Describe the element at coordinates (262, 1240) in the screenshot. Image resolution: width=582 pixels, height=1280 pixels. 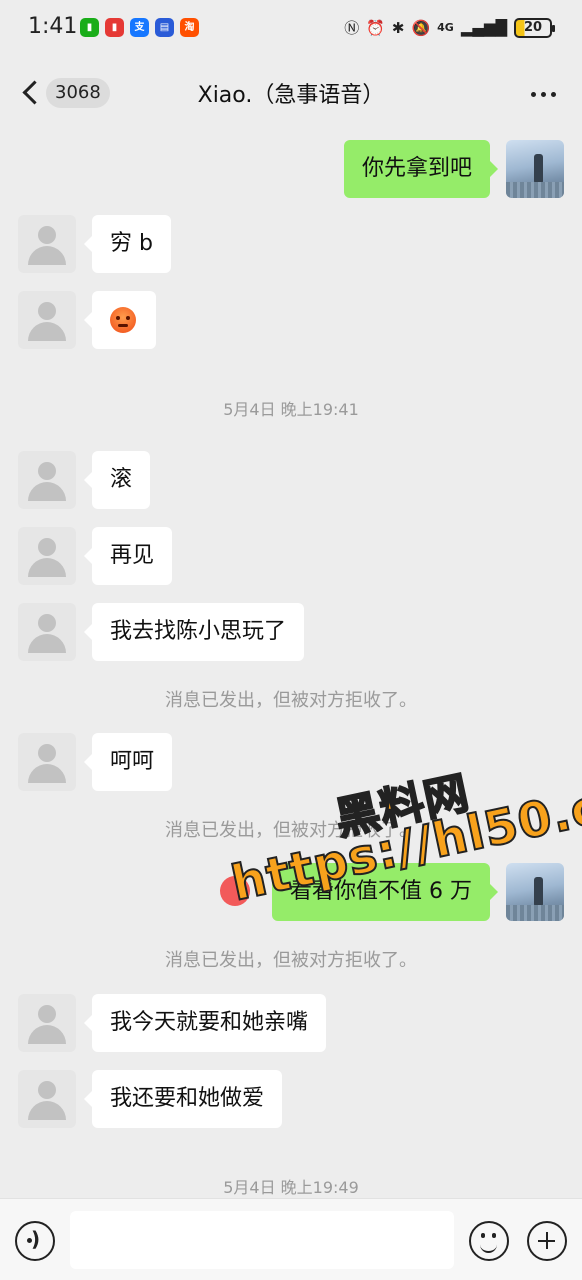
I see `message-input` at that location.